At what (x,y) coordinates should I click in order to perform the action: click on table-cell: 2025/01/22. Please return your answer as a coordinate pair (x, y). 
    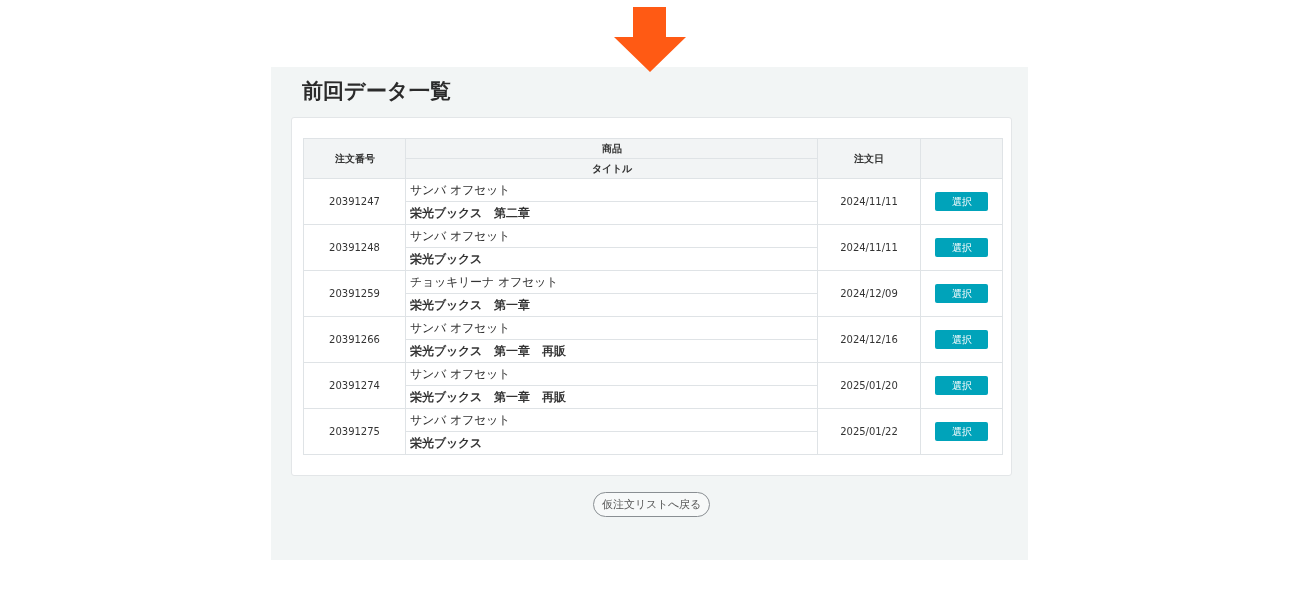
    Looking at the image, I should click on (869, 431).